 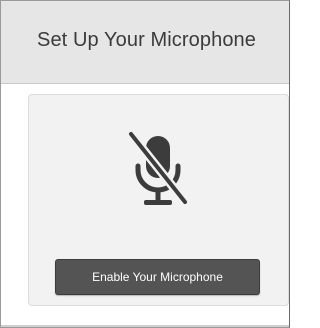 What do you see at coordinates (158, 168) in the screenshot?
I see `microphone-muted-icon` at bounding box center [158, 168].